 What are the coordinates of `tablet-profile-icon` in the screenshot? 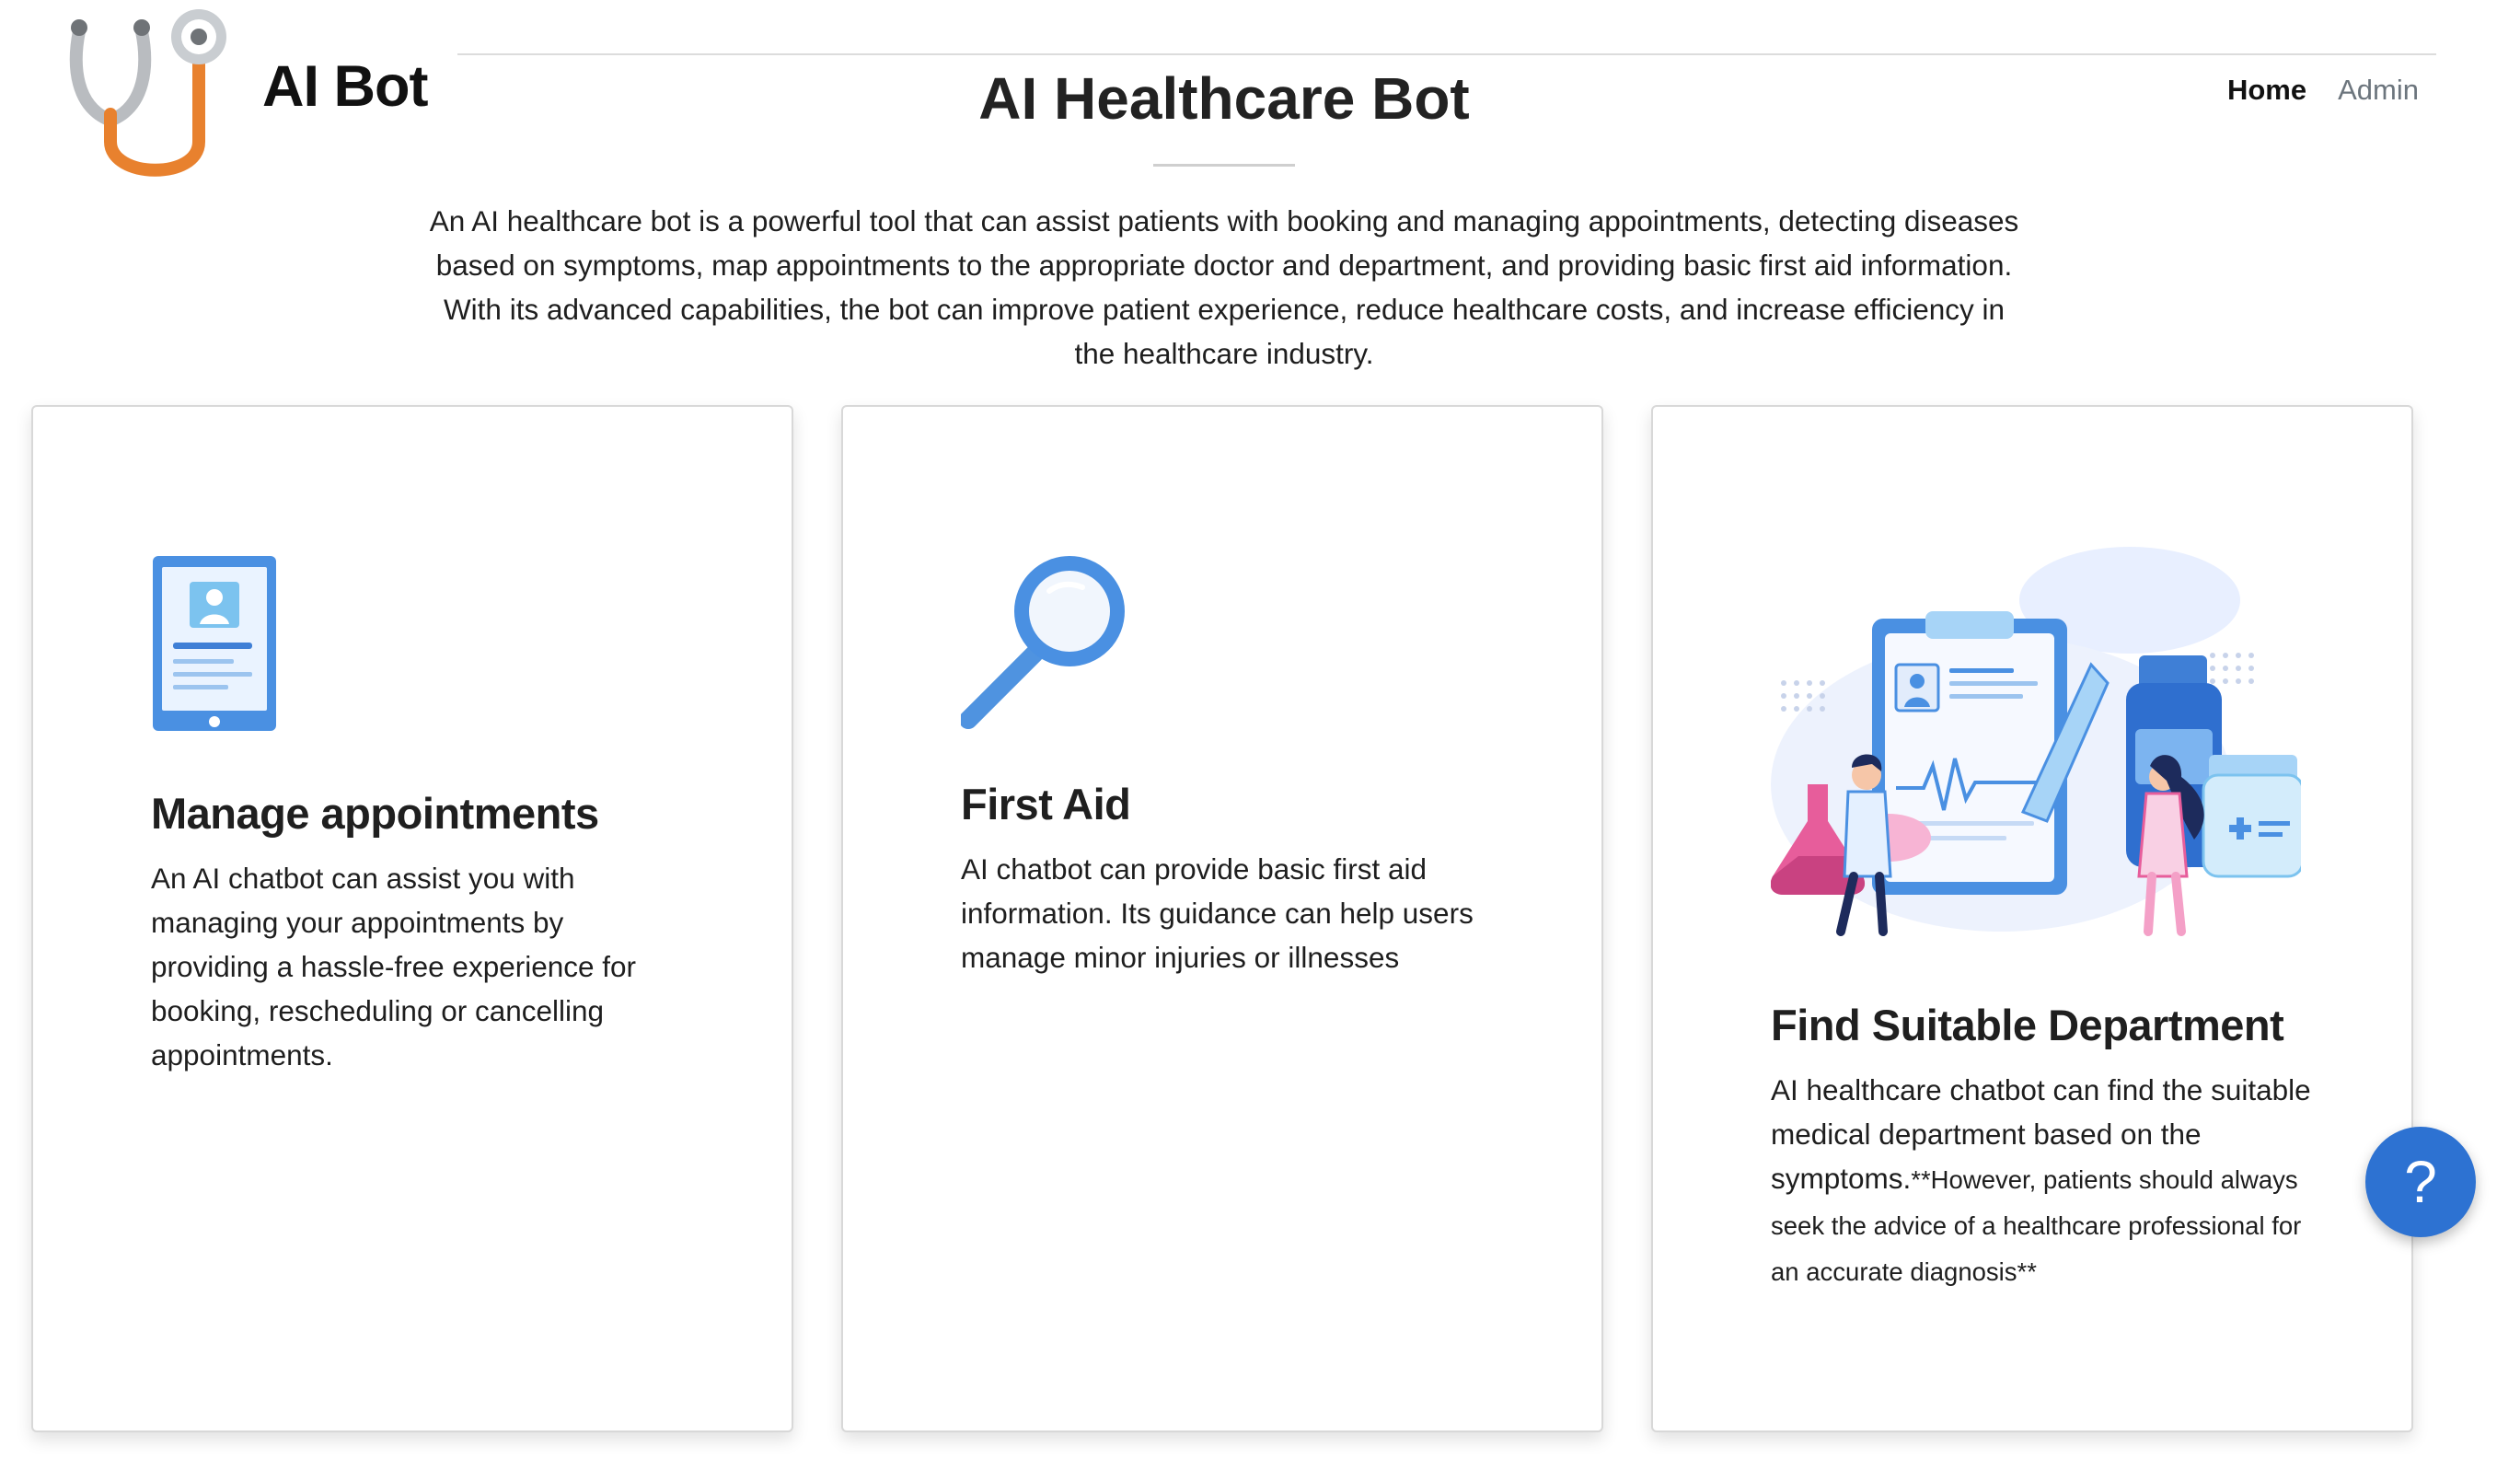 It's located at (214, 643).